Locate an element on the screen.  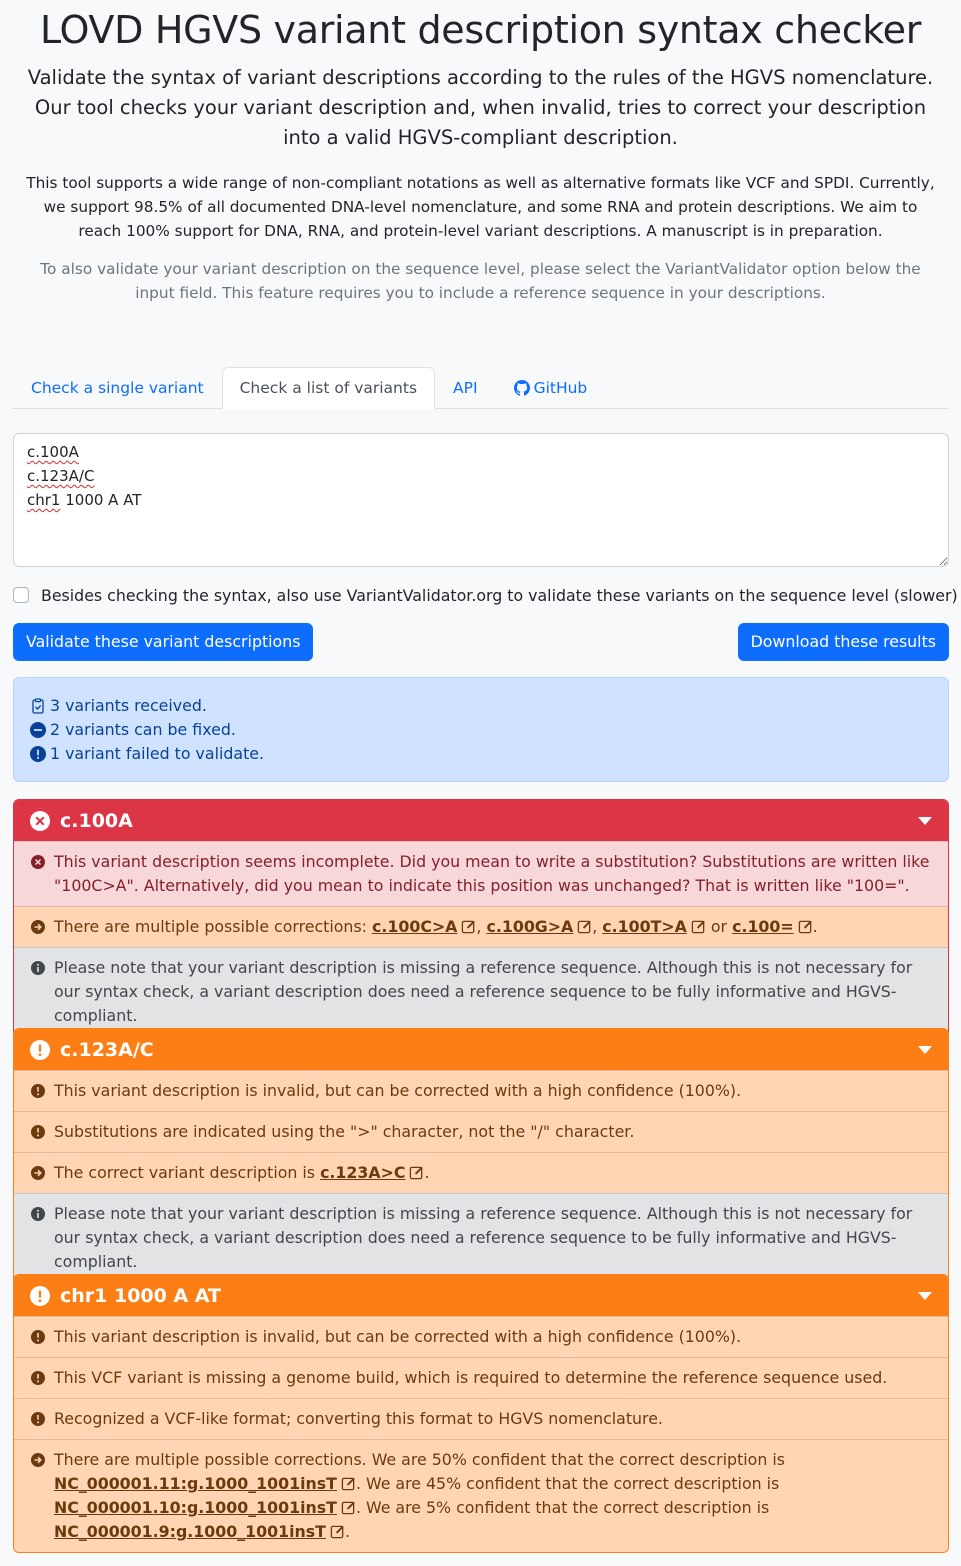
variants-input is located at coordinates (481, 500).